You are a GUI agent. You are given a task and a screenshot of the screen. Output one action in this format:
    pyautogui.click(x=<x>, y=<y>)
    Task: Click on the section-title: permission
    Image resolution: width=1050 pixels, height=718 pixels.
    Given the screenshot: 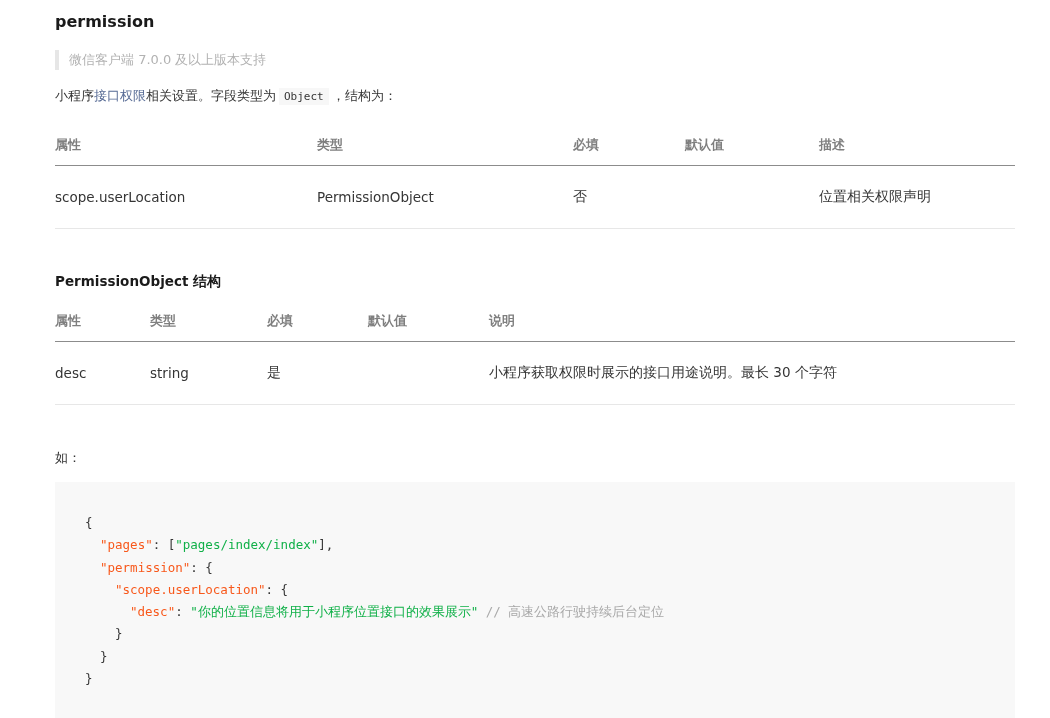 What is the action you would take?
    pyautogui.click(x=105, y=21)
    